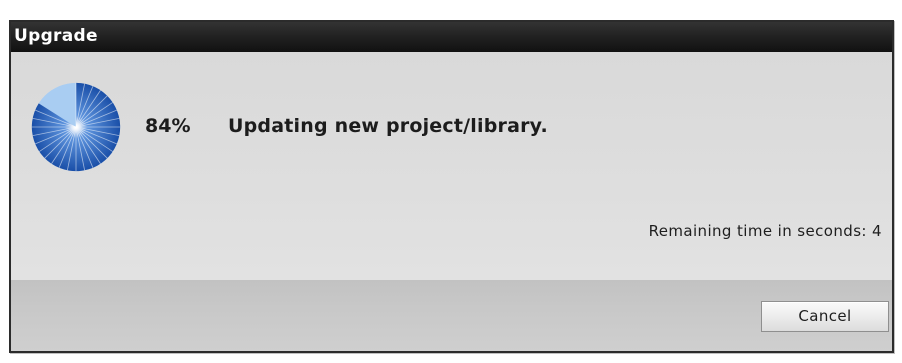 This screenshot has height=363, width=902. What do you see at coordinates (388, 126) in the screenshot?
I see `progress-status-text: Updating new project/library.` at bounding box center [388, 126].